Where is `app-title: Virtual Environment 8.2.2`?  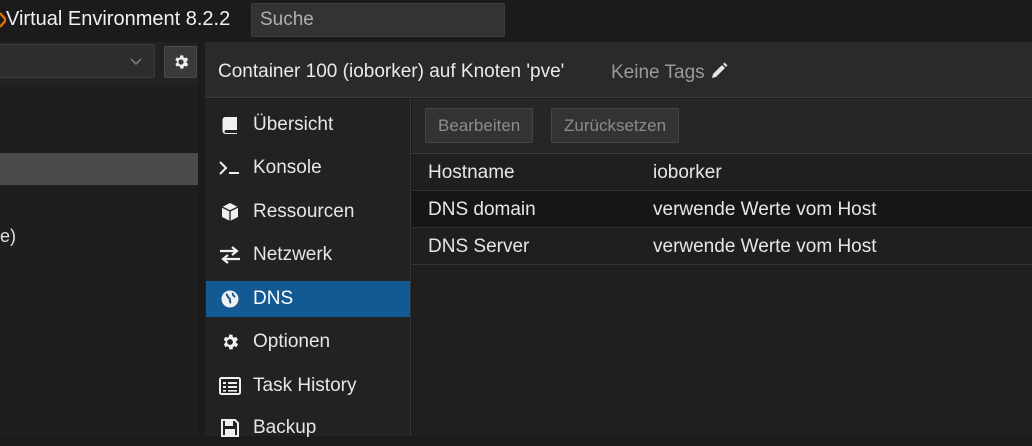 app-title: Virtual Environment 8.2.2 is located at coordinates (118, 19).